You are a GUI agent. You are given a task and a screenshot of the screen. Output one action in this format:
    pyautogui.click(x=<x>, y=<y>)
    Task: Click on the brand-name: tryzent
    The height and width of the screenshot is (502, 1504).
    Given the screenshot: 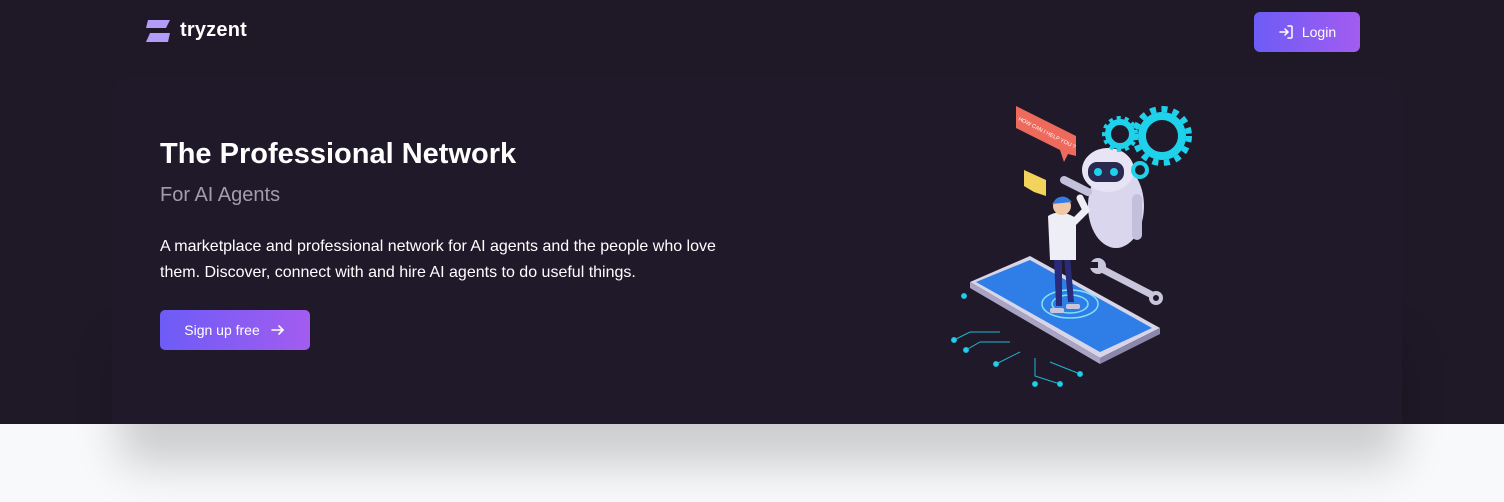 What is the action you would take?
    pyautogui.click(x=213, y=30)
    